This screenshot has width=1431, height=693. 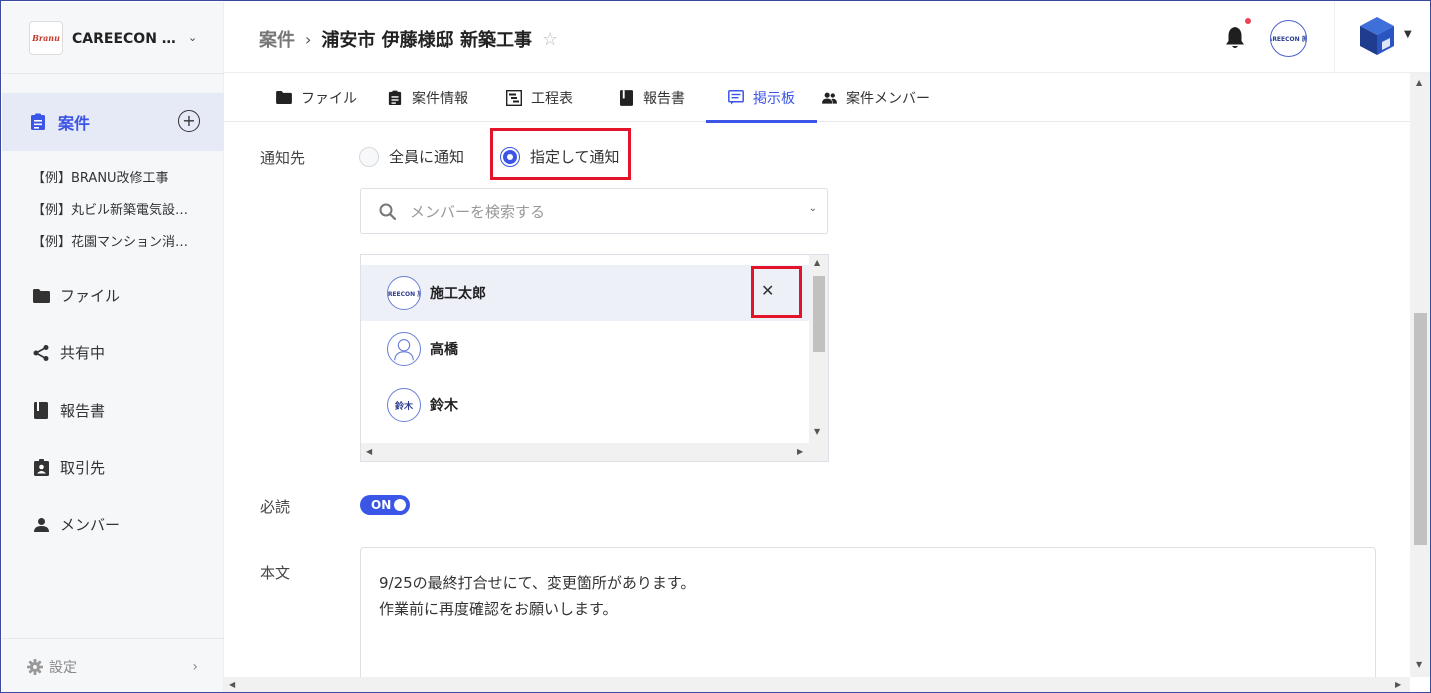 What do you see at coordinates (113, 176) in the screenshot?
I see `project-link: 【例】BRANU改修工事` at bounding box center [113, 176].